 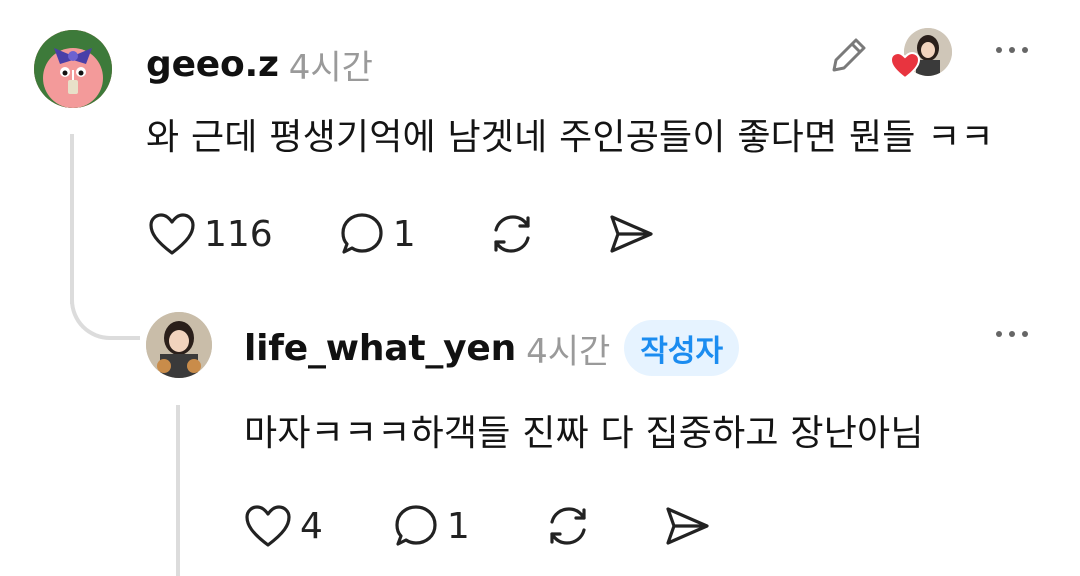 What do you see at coordinates (905, 67) in the screenshot?
I see `liked-heart-icon` at bounding box center [905, 67].